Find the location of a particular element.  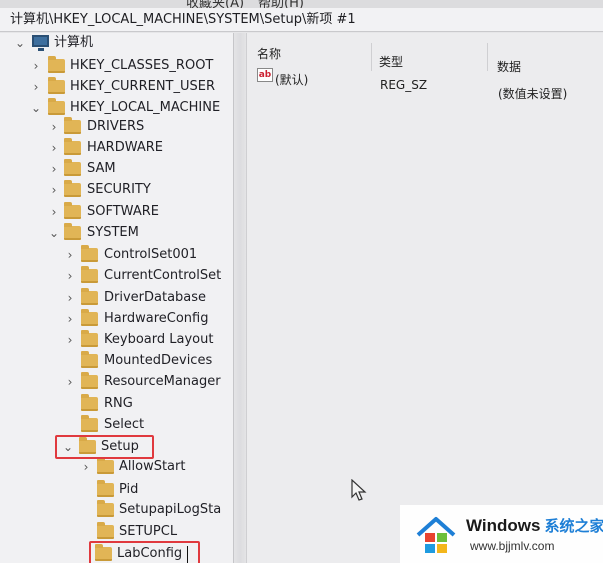

tree-node-keyboard-layout: › Keyboard Layout is located at coordinates (115, 340).